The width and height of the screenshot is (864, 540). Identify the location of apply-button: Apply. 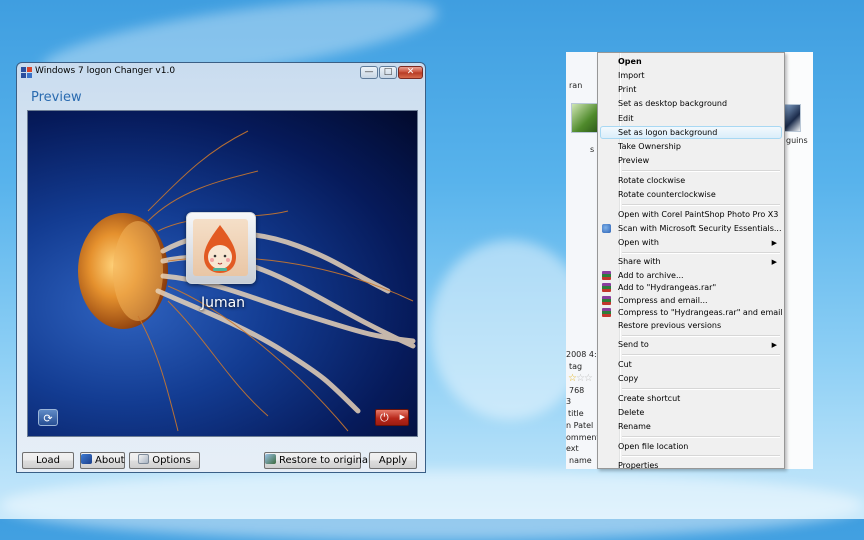
(393, 460).